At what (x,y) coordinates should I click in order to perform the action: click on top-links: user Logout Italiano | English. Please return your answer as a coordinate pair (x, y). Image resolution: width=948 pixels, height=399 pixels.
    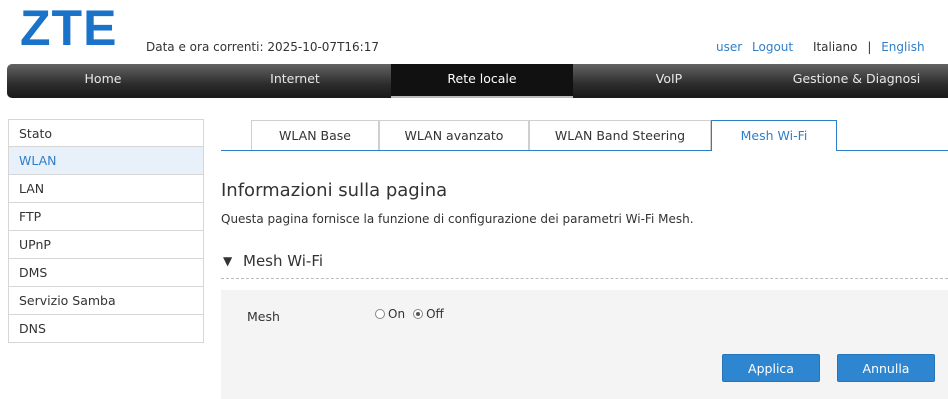
    Looking at the image, I should click on (823, 47).